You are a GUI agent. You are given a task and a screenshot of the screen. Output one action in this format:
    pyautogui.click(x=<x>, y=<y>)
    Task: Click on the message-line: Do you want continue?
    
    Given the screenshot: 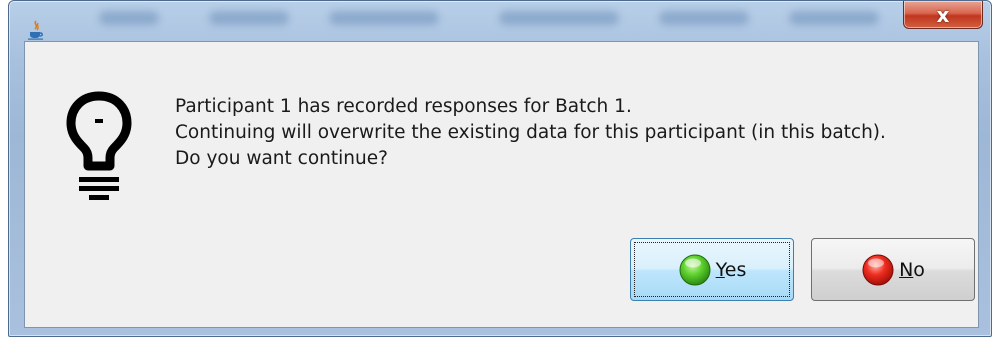 What is the action you would take?
    pyautogui.click(x=281, y=158)
    